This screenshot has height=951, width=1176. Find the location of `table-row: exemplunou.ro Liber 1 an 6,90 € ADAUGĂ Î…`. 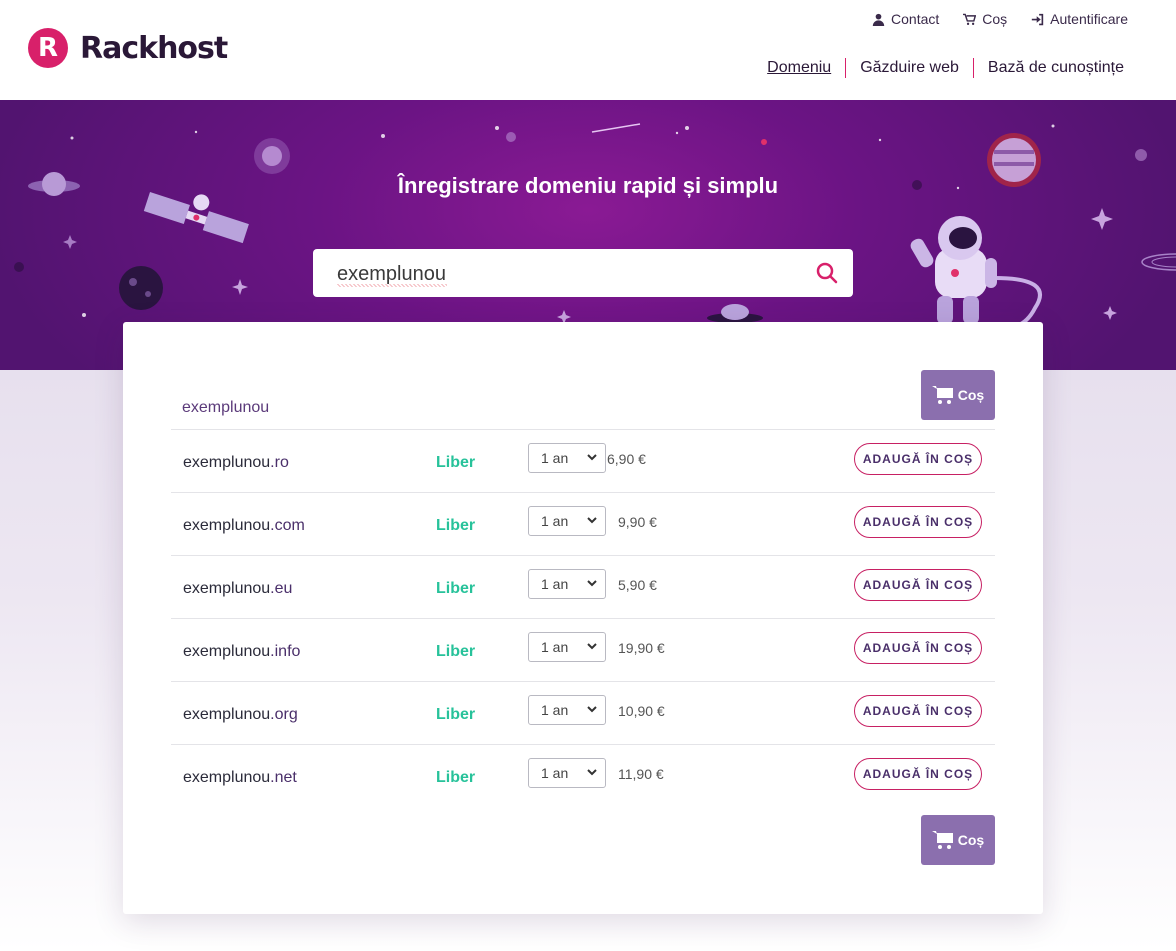

table-row: exemplunou.ro Liber 1 an 6,90 € ADAUGĂ Î… is located at coordinates (583, 460).